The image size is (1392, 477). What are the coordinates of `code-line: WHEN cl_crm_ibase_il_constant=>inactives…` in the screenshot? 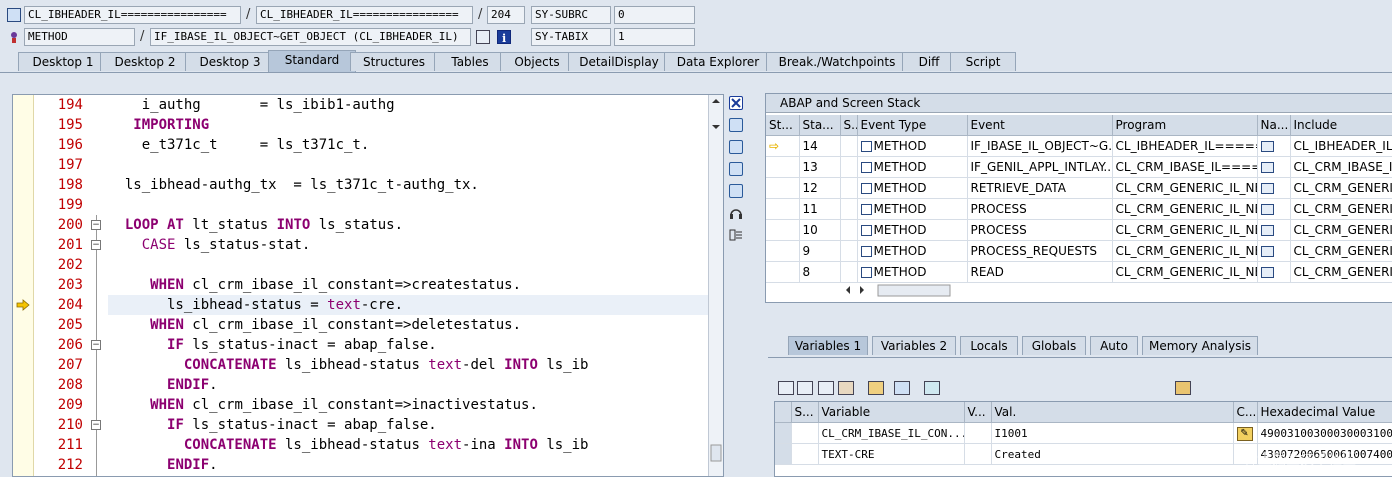 It's located at (408, 405).